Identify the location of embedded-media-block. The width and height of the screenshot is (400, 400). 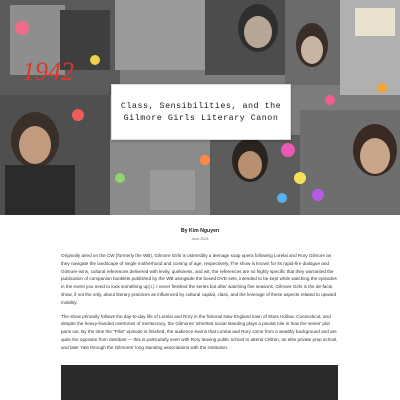
(199, 382).